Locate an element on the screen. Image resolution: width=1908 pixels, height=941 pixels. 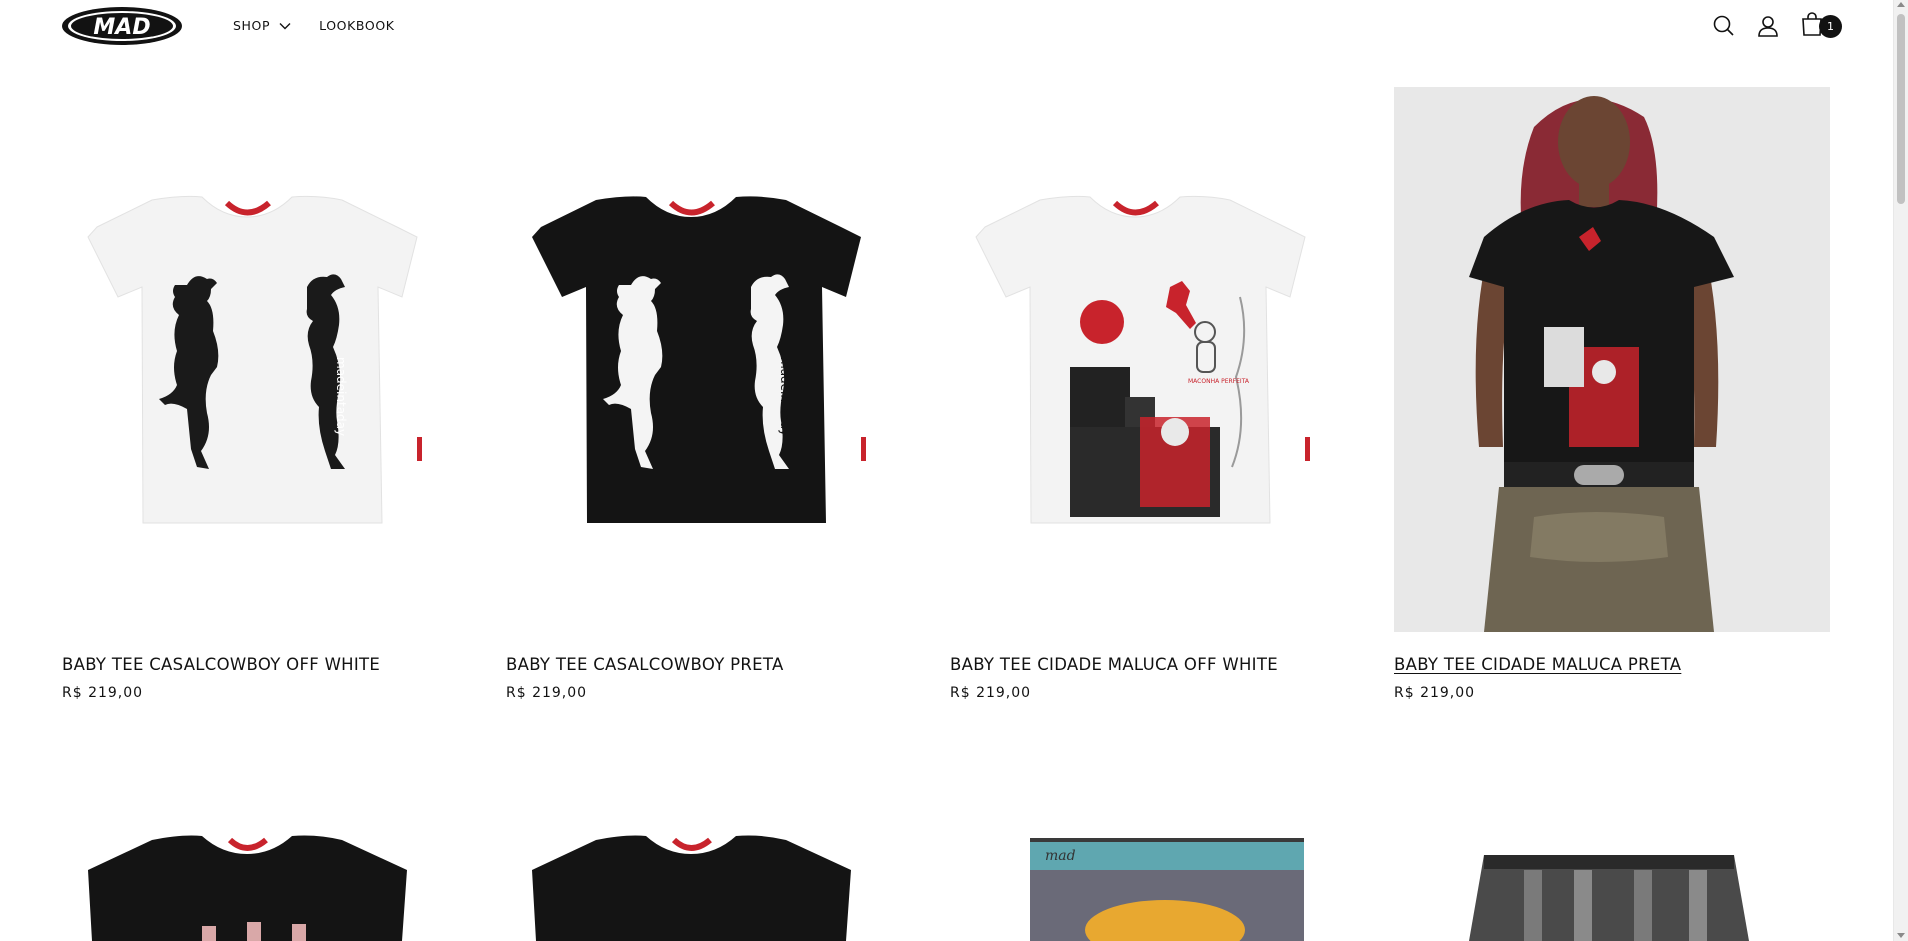
svg-text: MACONHA PERFEITA is located at coordinates (1219, 381).